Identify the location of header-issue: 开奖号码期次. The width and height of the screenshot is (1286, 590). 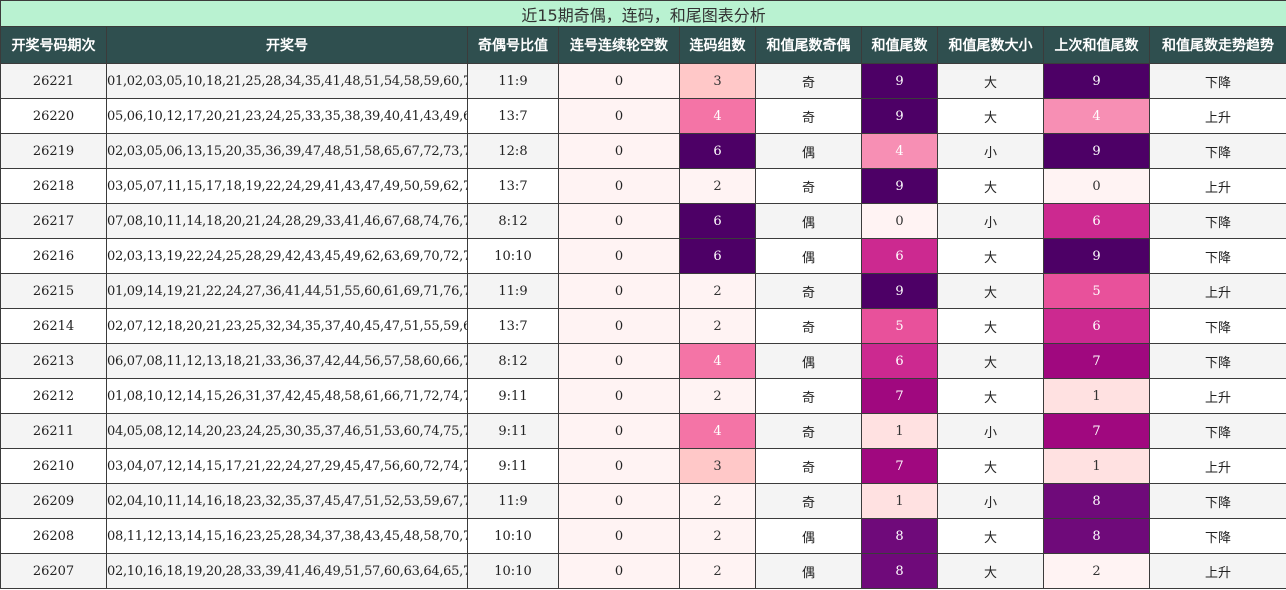
(53, 45).